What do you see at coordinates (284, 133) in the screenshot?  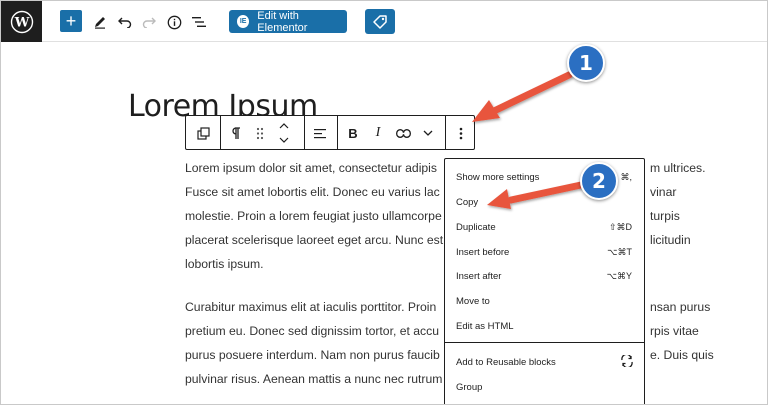 I see `move-up-down-icon` at bounding box center [284, 133].